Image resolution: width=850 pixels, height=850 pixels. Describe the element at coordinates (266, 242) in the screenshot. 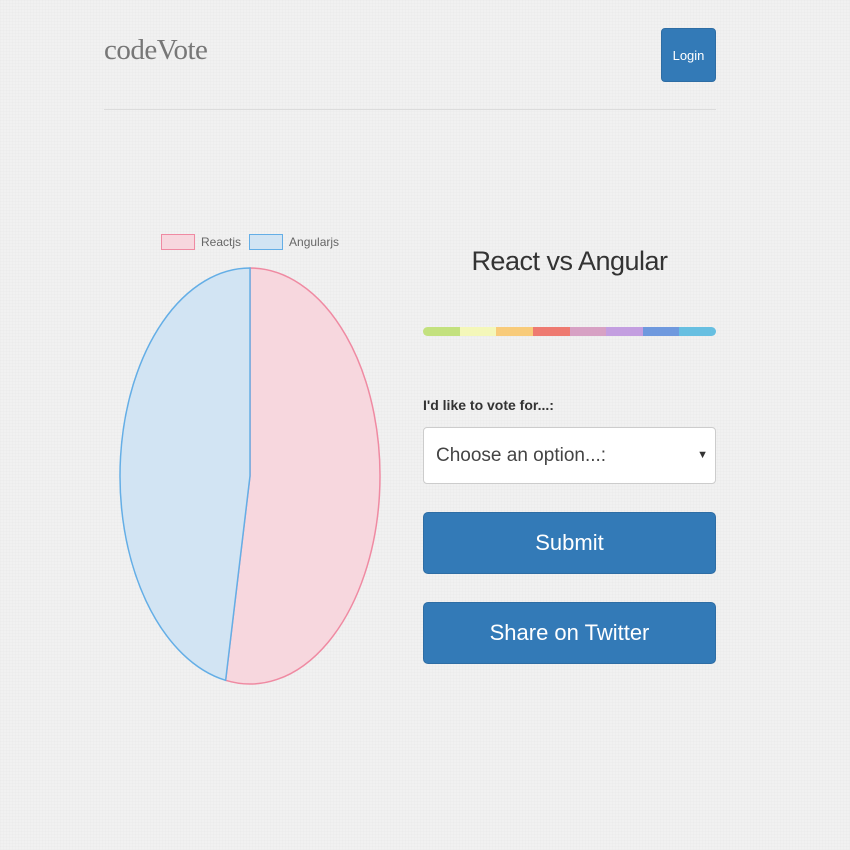

I see `legend-swatch-angularjs` at that location.